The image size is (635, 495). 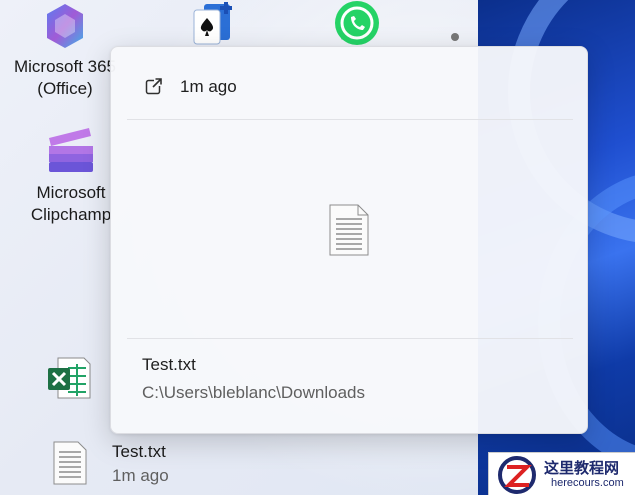 What do you see at coordinates (140, 475) in the screenshot?
I see `bottom-file-time: 1m ago` at bounding box center [140, 475].